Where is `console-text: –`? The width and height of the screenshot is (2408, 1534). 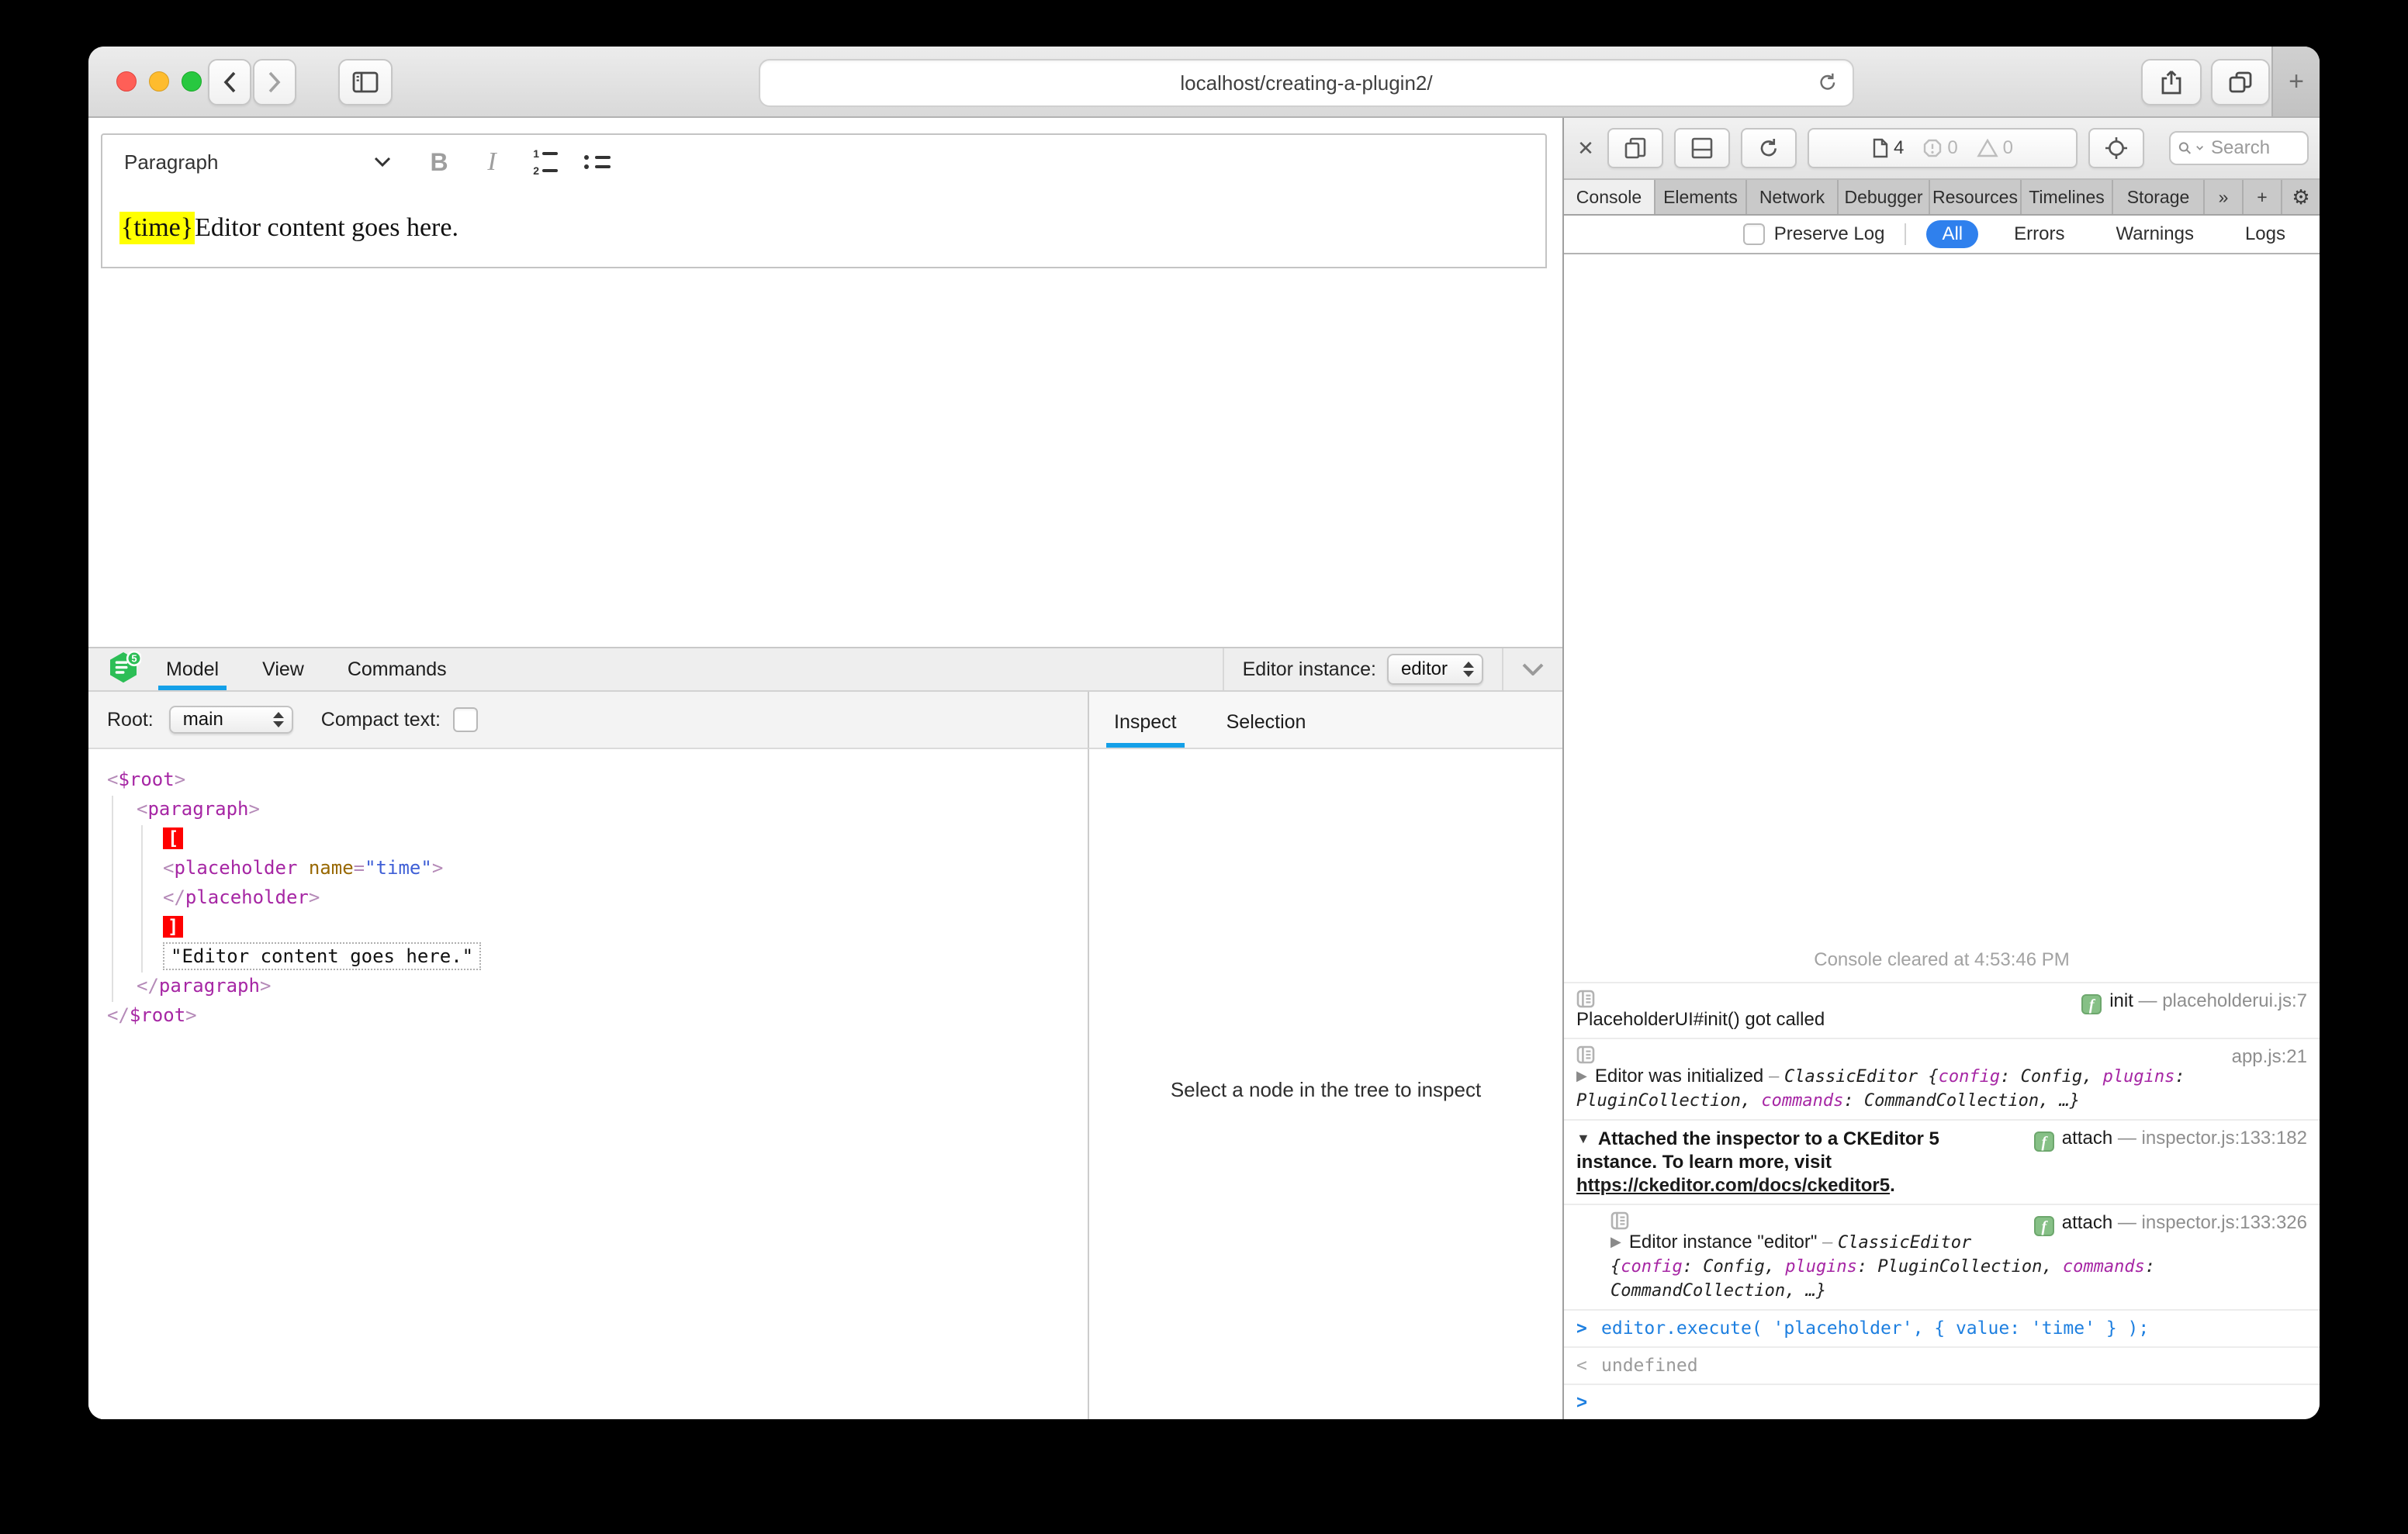 console-text: – is located at coordinates (1831, 1242).